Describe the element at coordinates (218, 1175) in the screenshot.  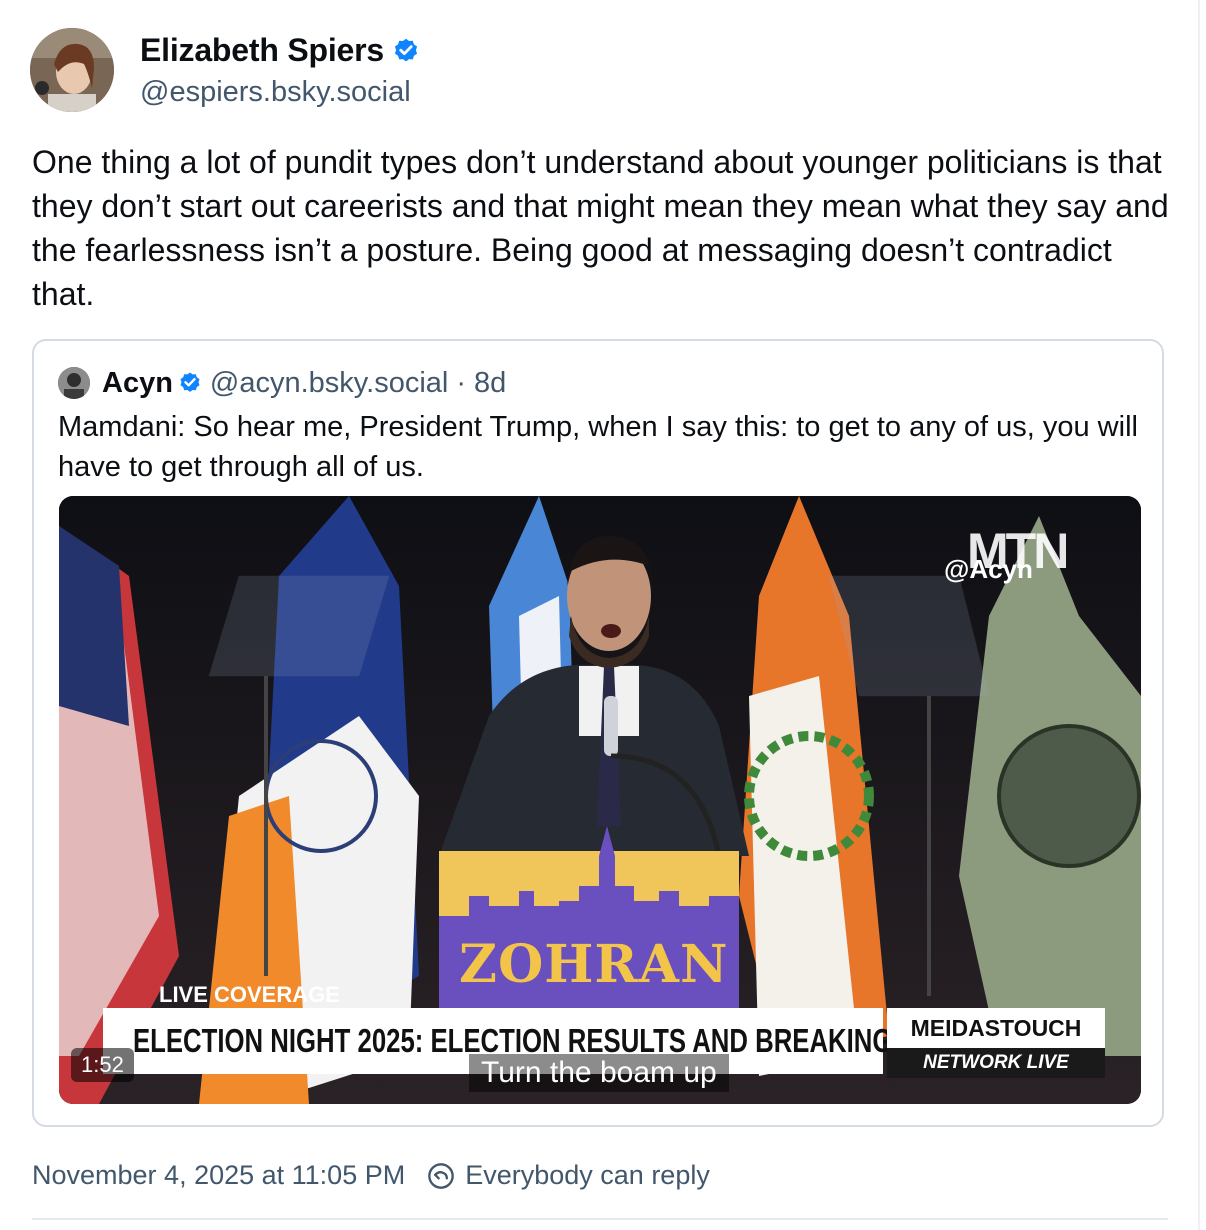
I see `post-timestamp: November 4, 2025 at 11:05 PM` at that location.